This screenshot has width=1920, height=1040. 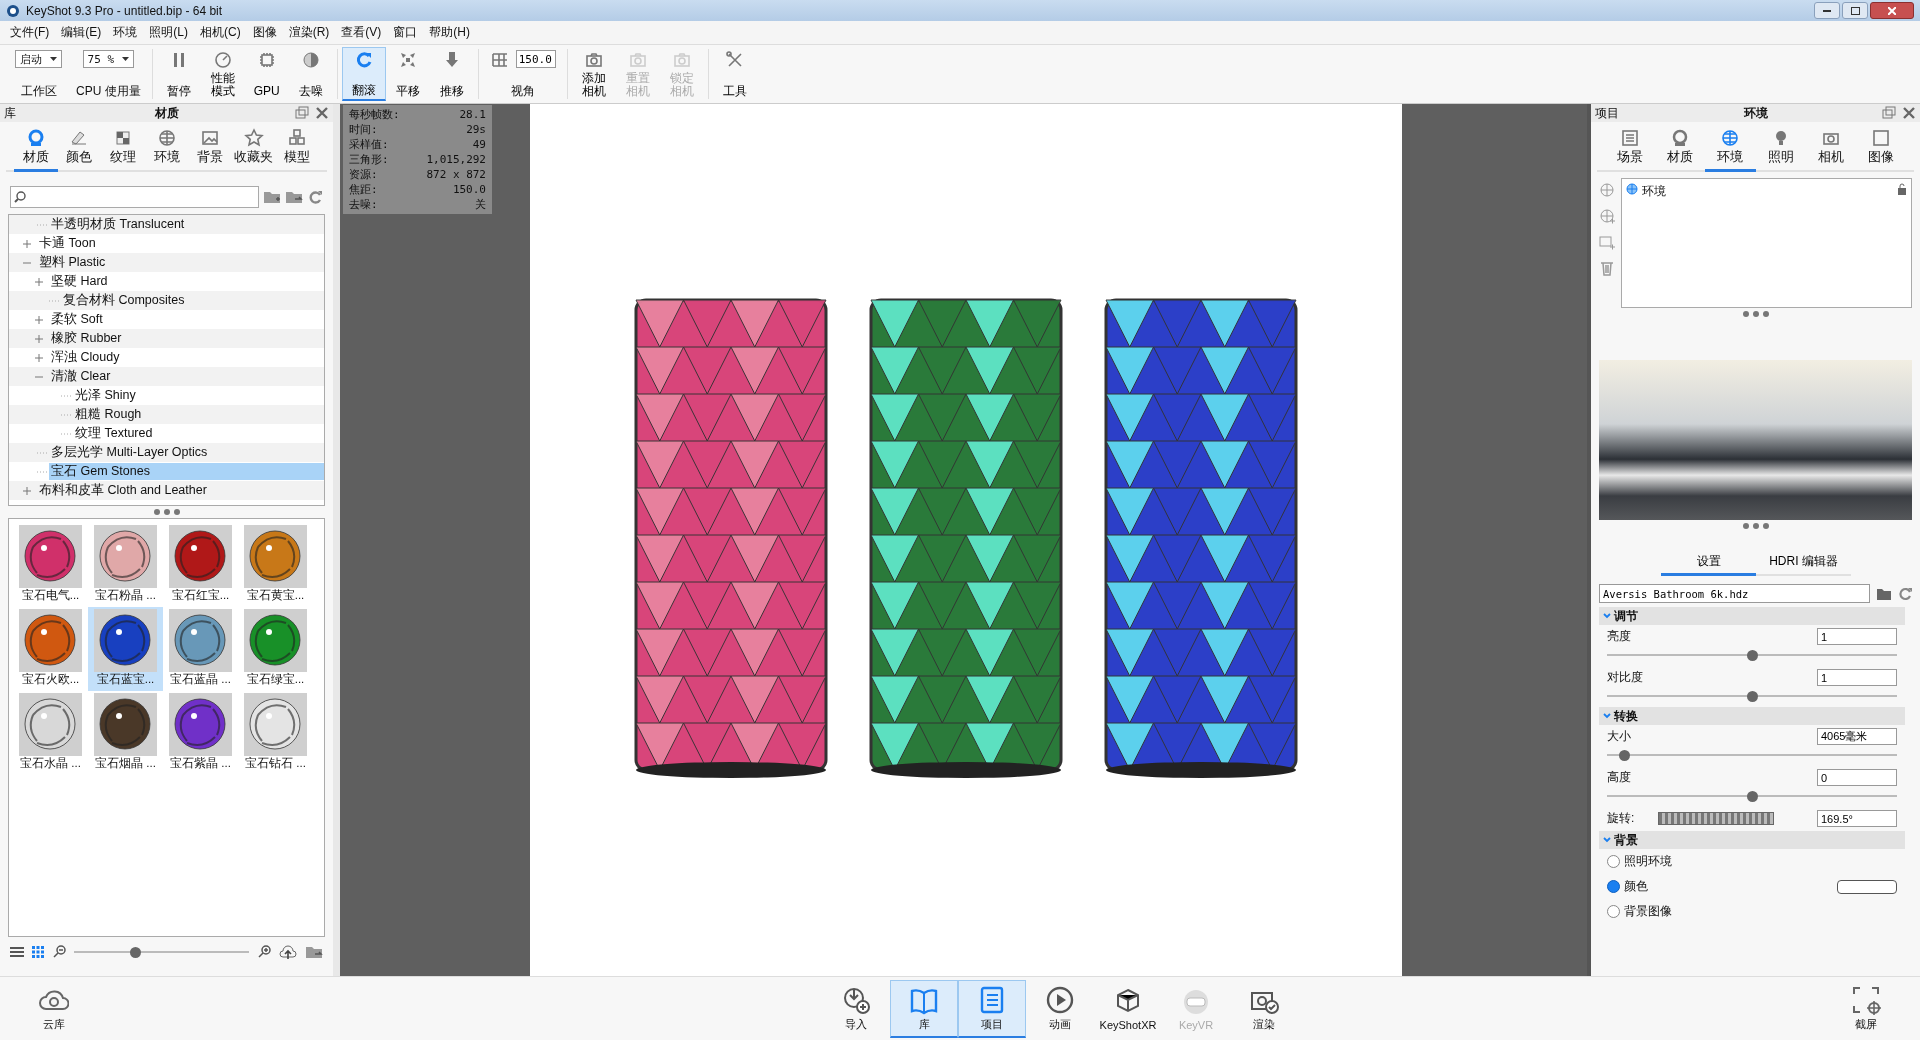 What do you see at coordinates (123, 149) in the screenshot?
I see `library-tab: 纹理` at bounding box center [123, 149].